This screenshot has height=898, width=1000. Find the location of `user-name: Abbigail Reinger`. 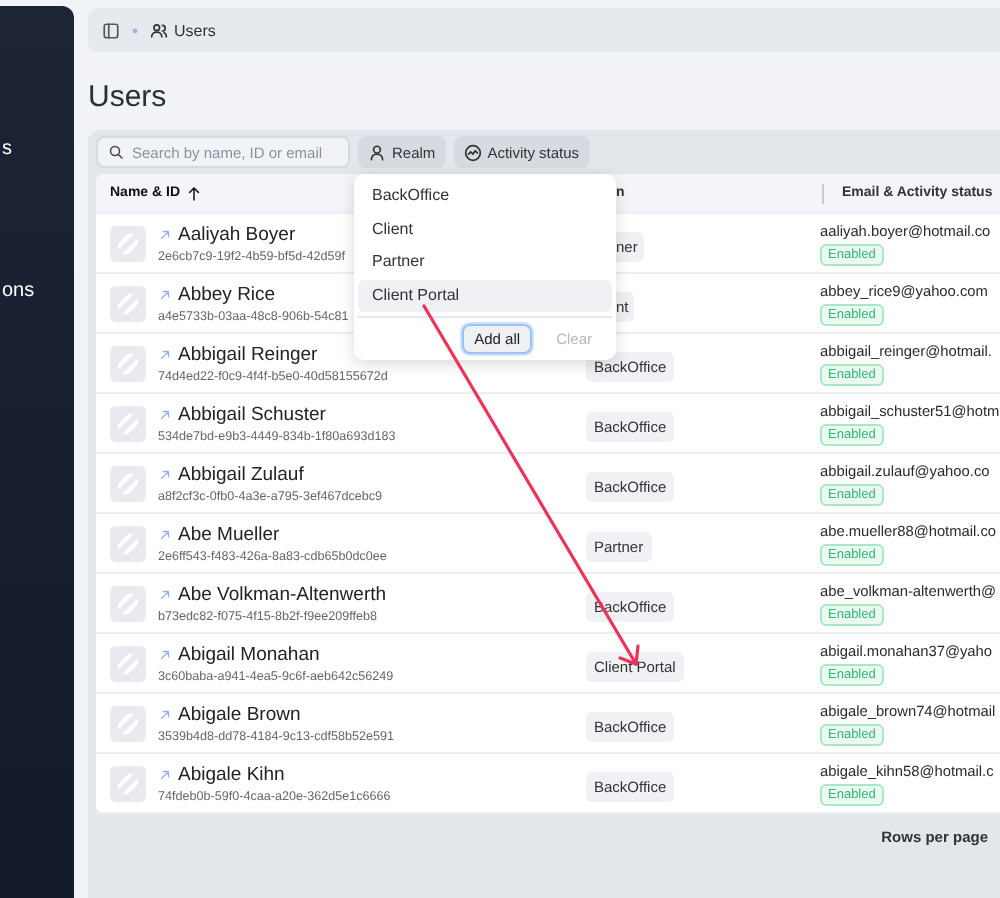

user-name: Abbigail Reinger is located at coordinates (248, 354).